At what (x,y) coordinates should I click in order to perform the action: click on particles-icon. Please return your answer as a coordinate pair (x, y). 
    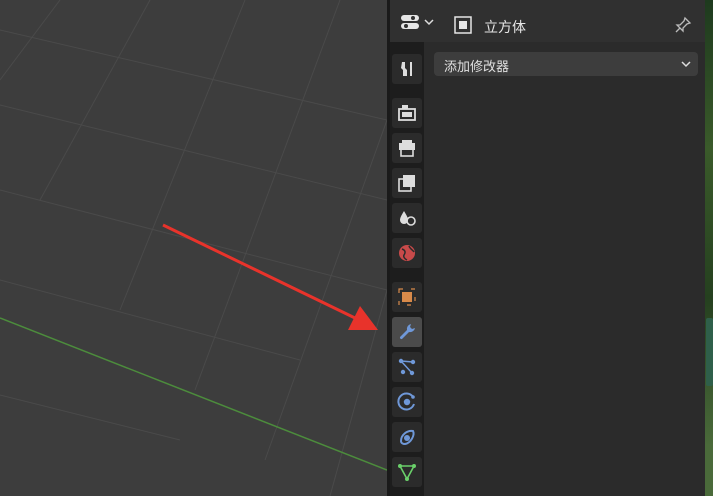
    Looking at the image, I should click on (407, 367).